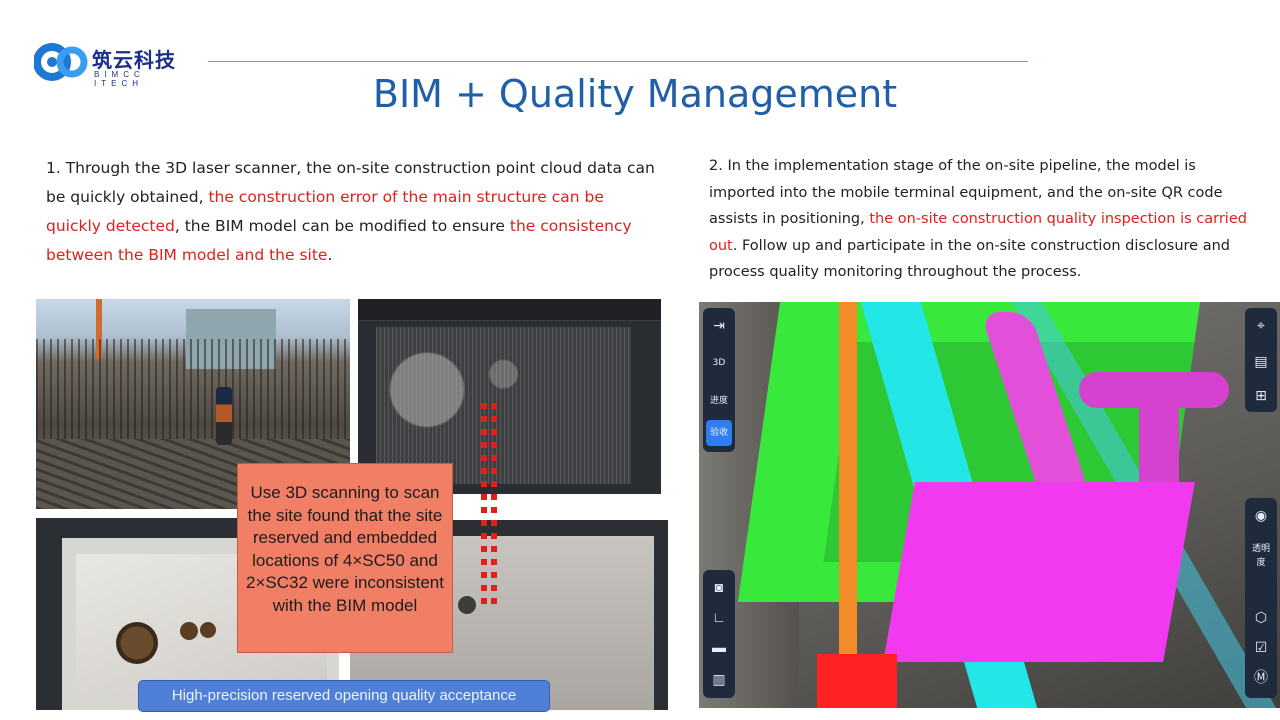 This screenshot has height=720, width=1280. I want to click on folder-icon: ▬, so click(719, 647).